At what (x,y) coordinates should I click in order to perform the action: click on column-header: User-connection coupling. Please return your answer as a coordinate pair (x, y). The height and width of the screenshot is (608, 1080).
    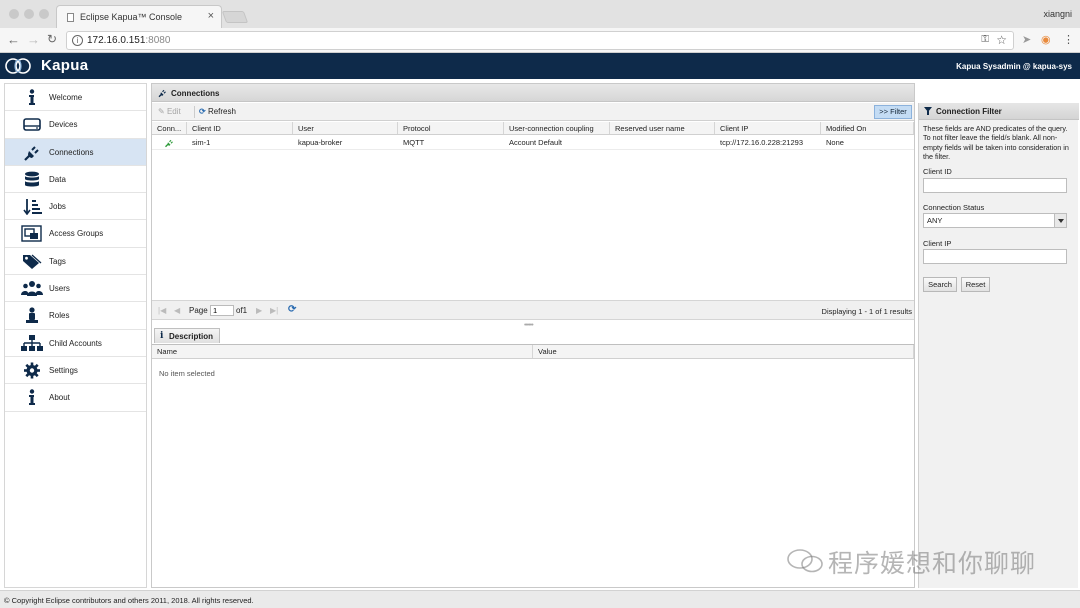
    Looking at the image, I should click on (557, 128).